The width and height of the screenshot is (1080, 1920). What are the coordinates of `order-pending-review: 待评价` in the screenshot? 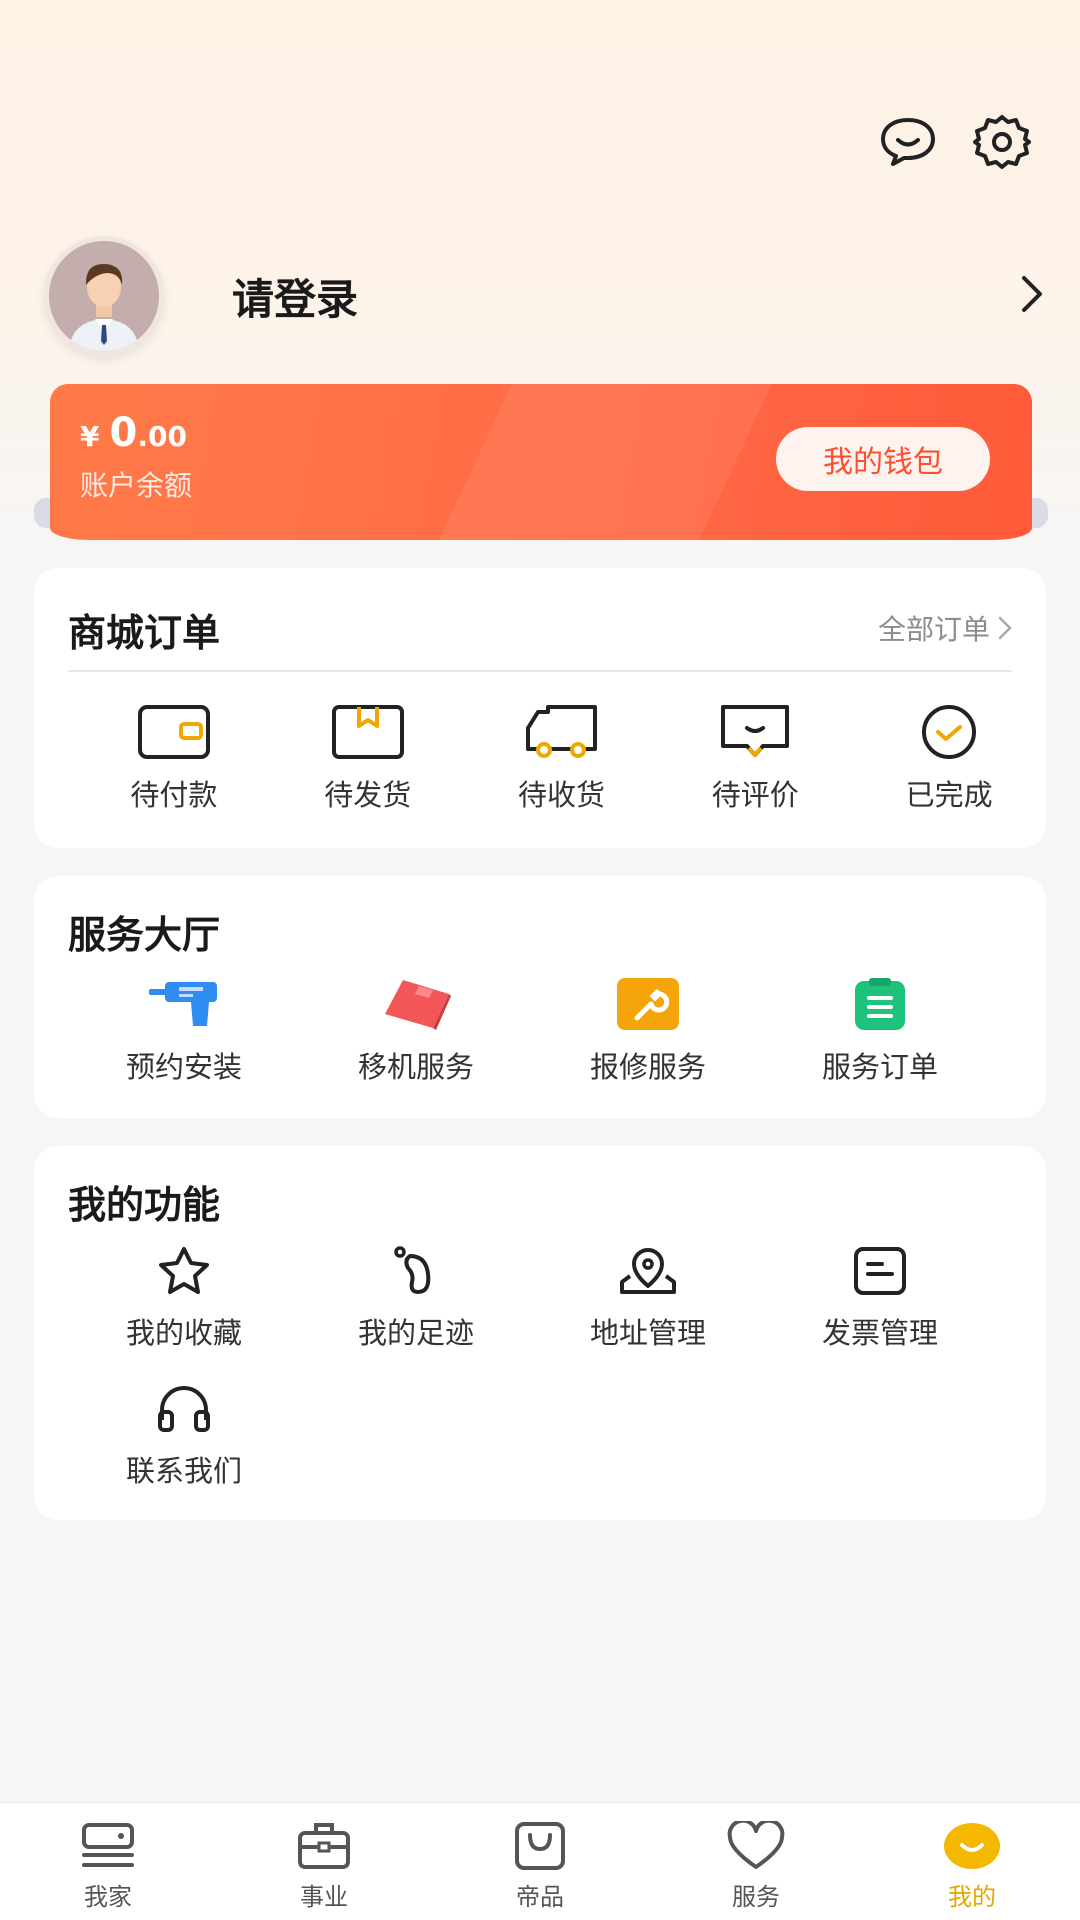 It's located at (755, 759).